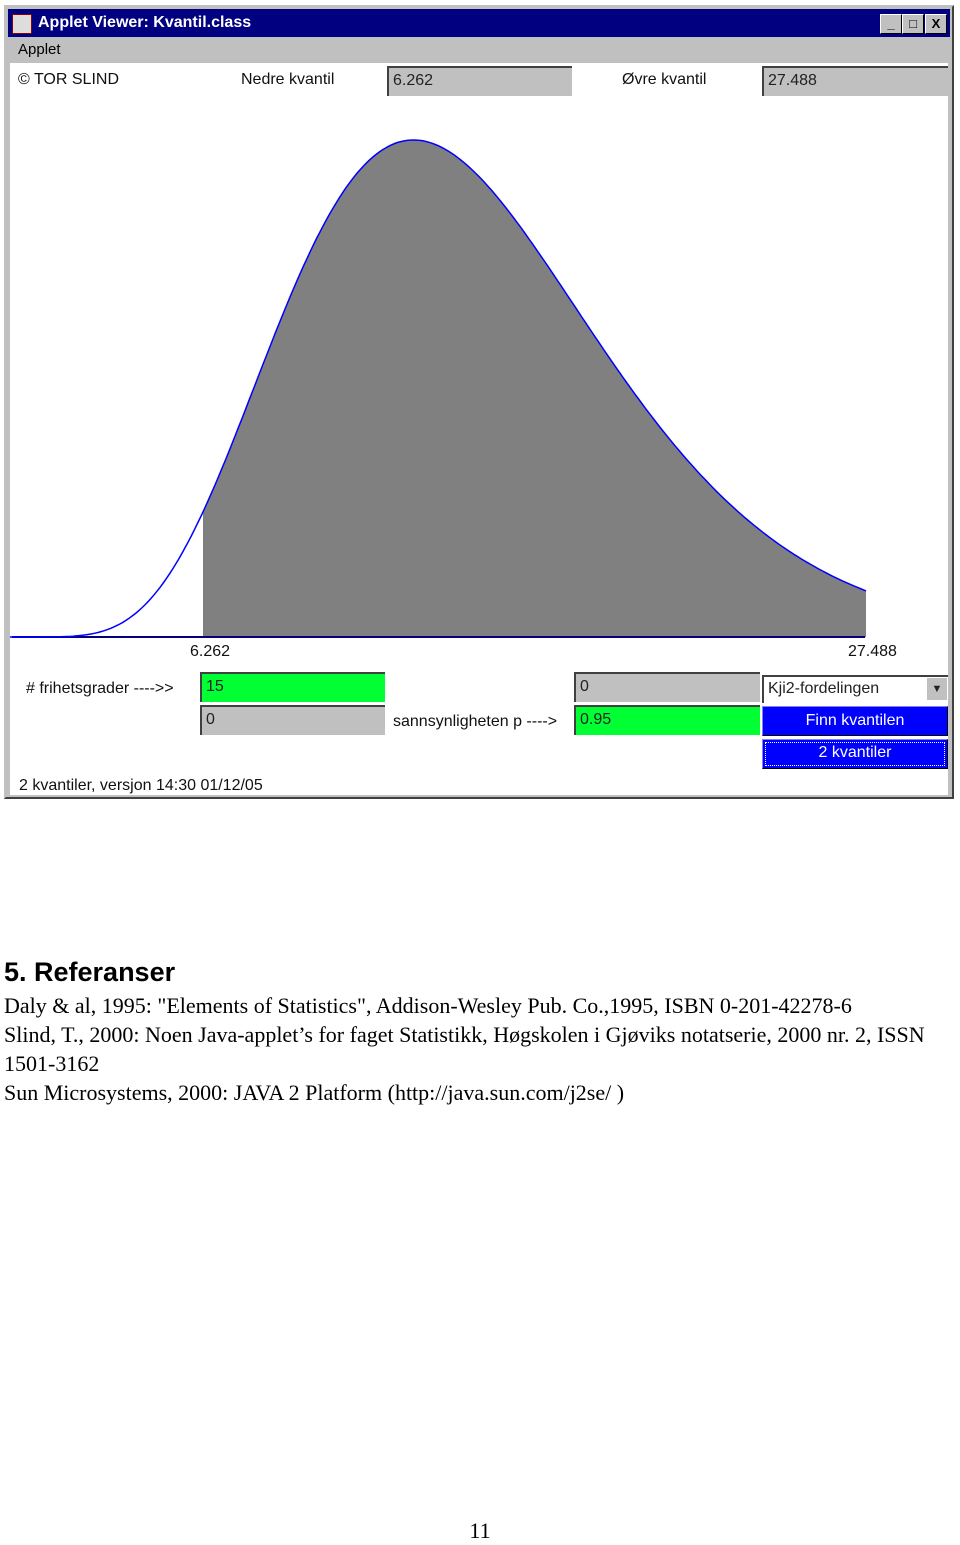  I want to click on lower-quantile-field: 6.262, so click(479, 81).